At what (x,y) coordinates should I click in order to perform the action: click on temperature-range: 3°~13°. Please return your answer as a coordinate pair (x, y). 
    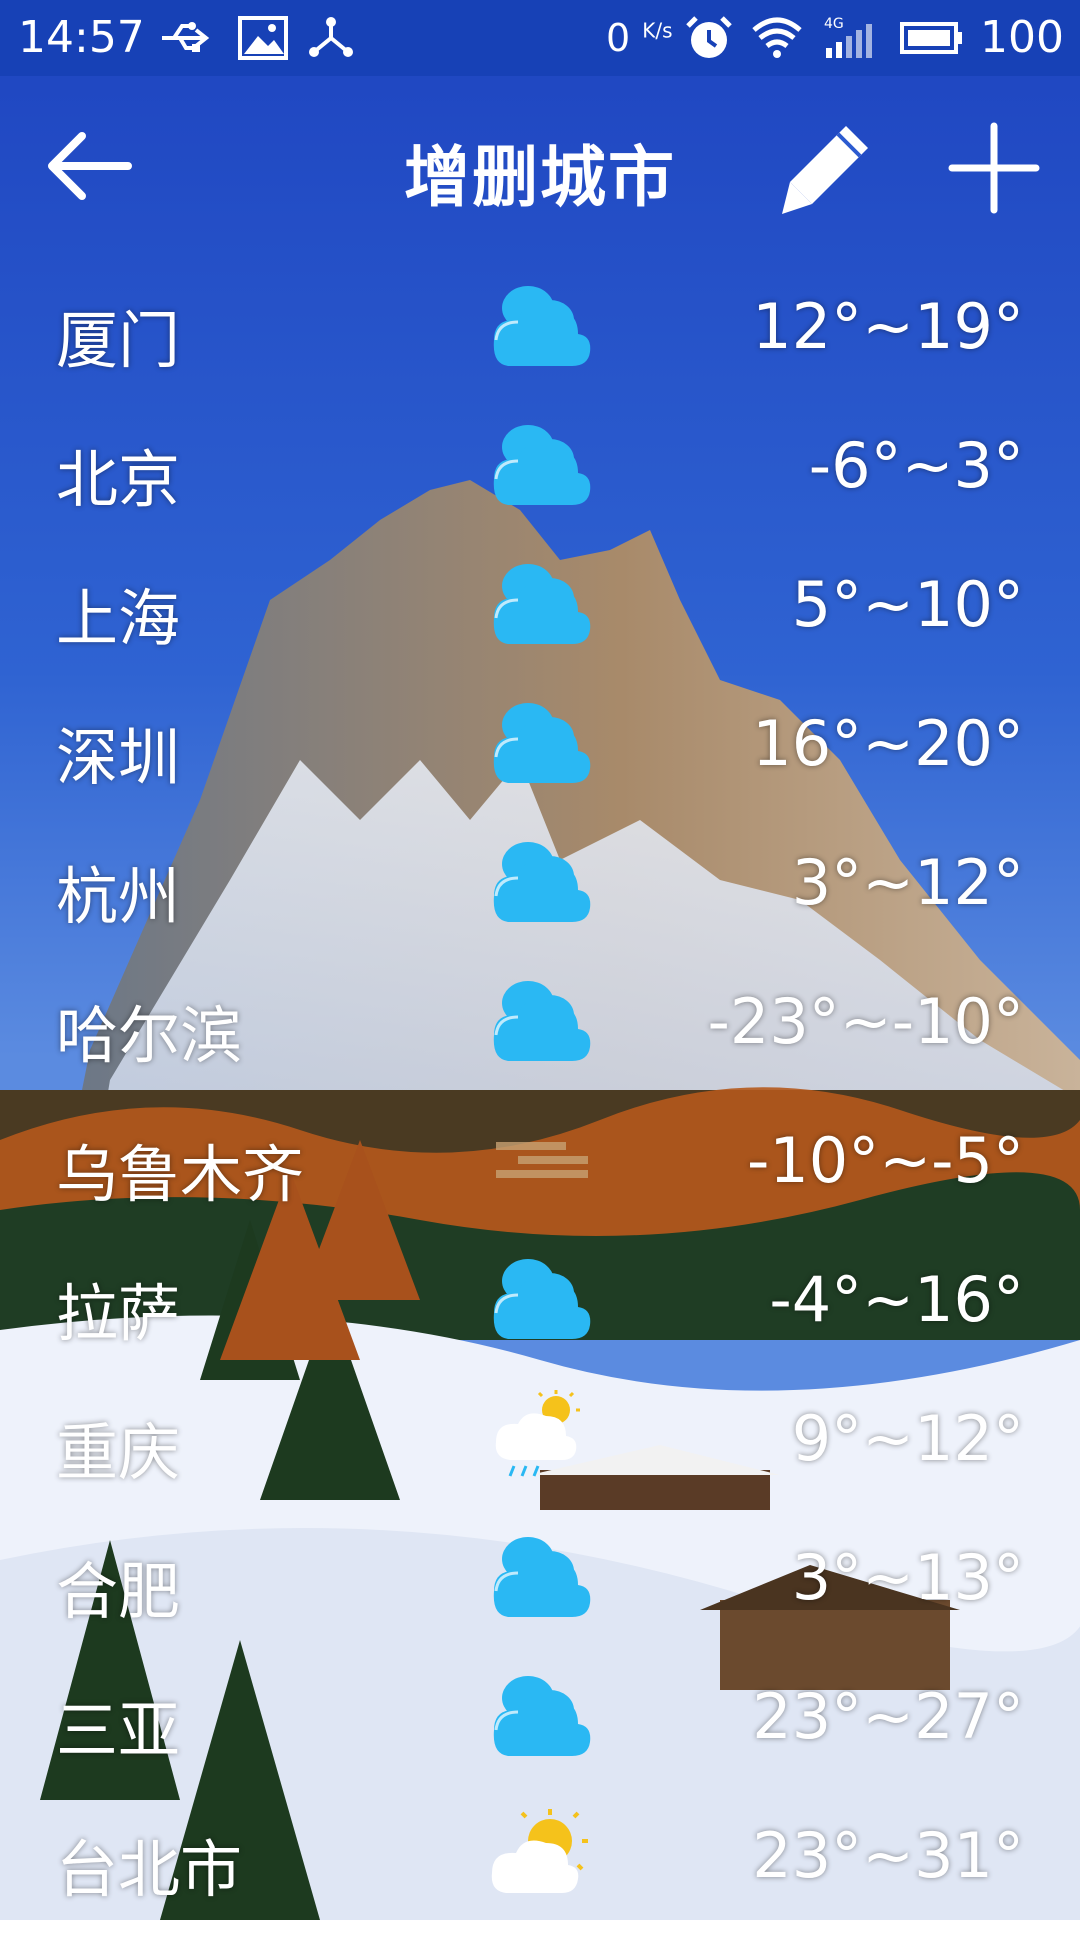
    Looking at the image, I should click on (907, 1577).